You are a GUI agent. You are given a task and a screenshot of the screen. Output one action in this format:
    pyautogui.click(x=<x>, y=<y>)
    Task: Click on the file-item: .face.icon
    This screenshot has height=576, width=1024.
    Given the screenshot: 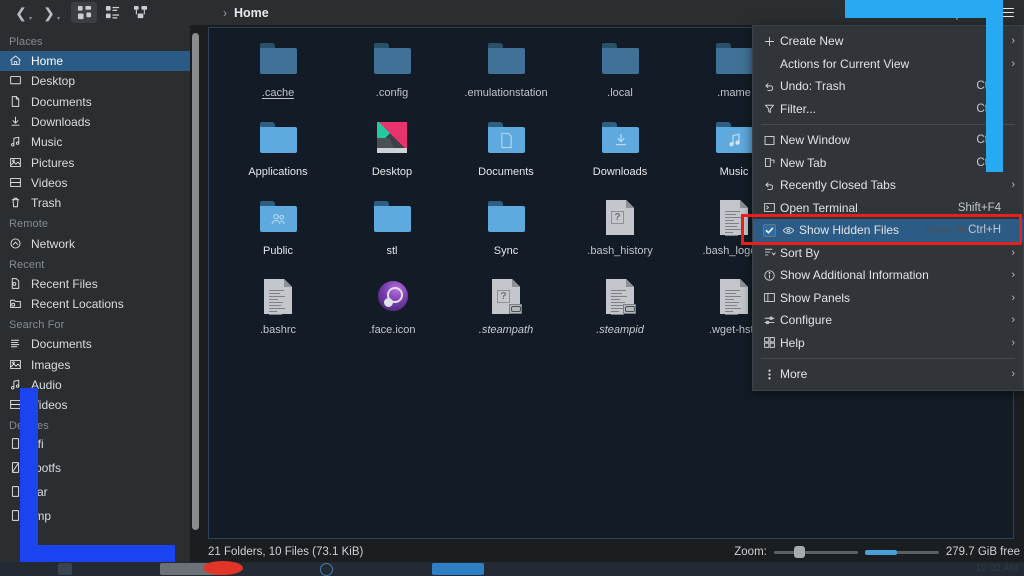 What is the action you would take?
    pyautogui.click(x=392, y=312)
    